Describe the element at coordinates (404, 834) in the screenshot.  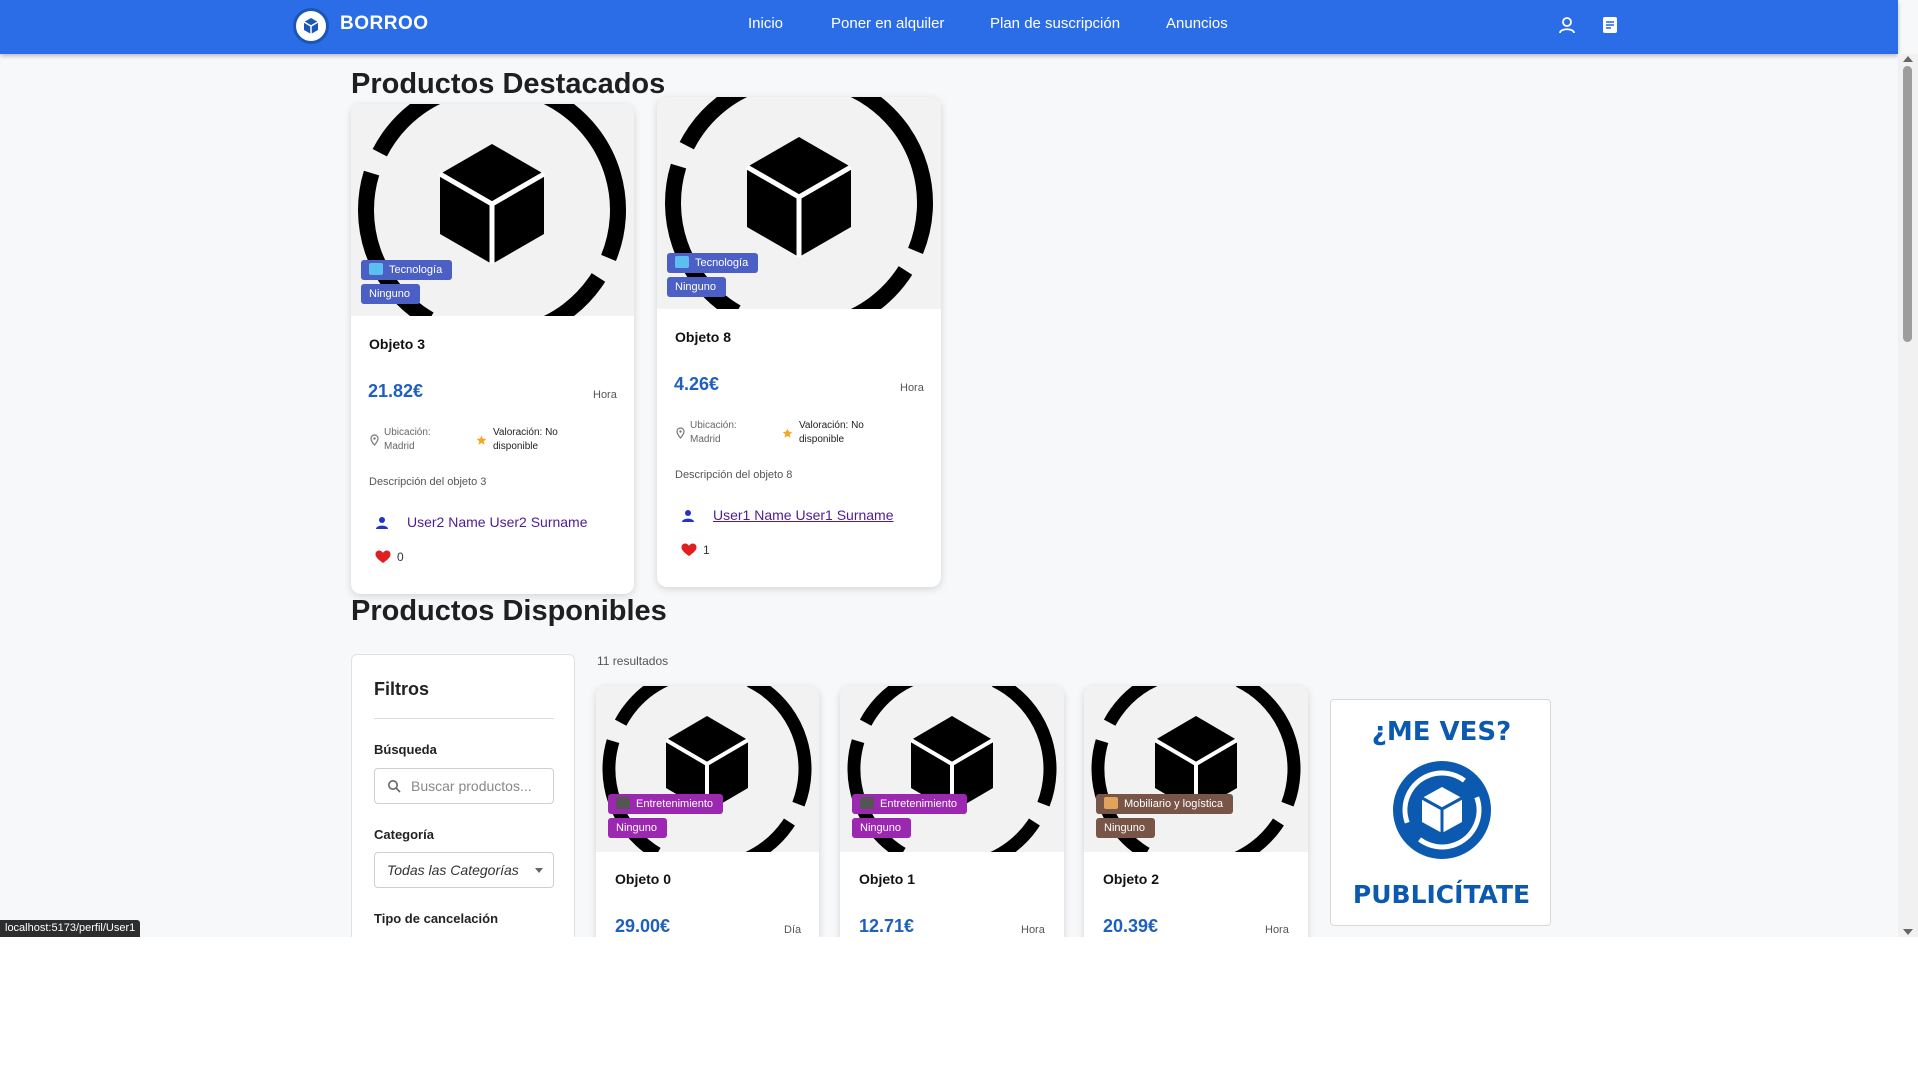
I see `category-label: Categoría` at that location.